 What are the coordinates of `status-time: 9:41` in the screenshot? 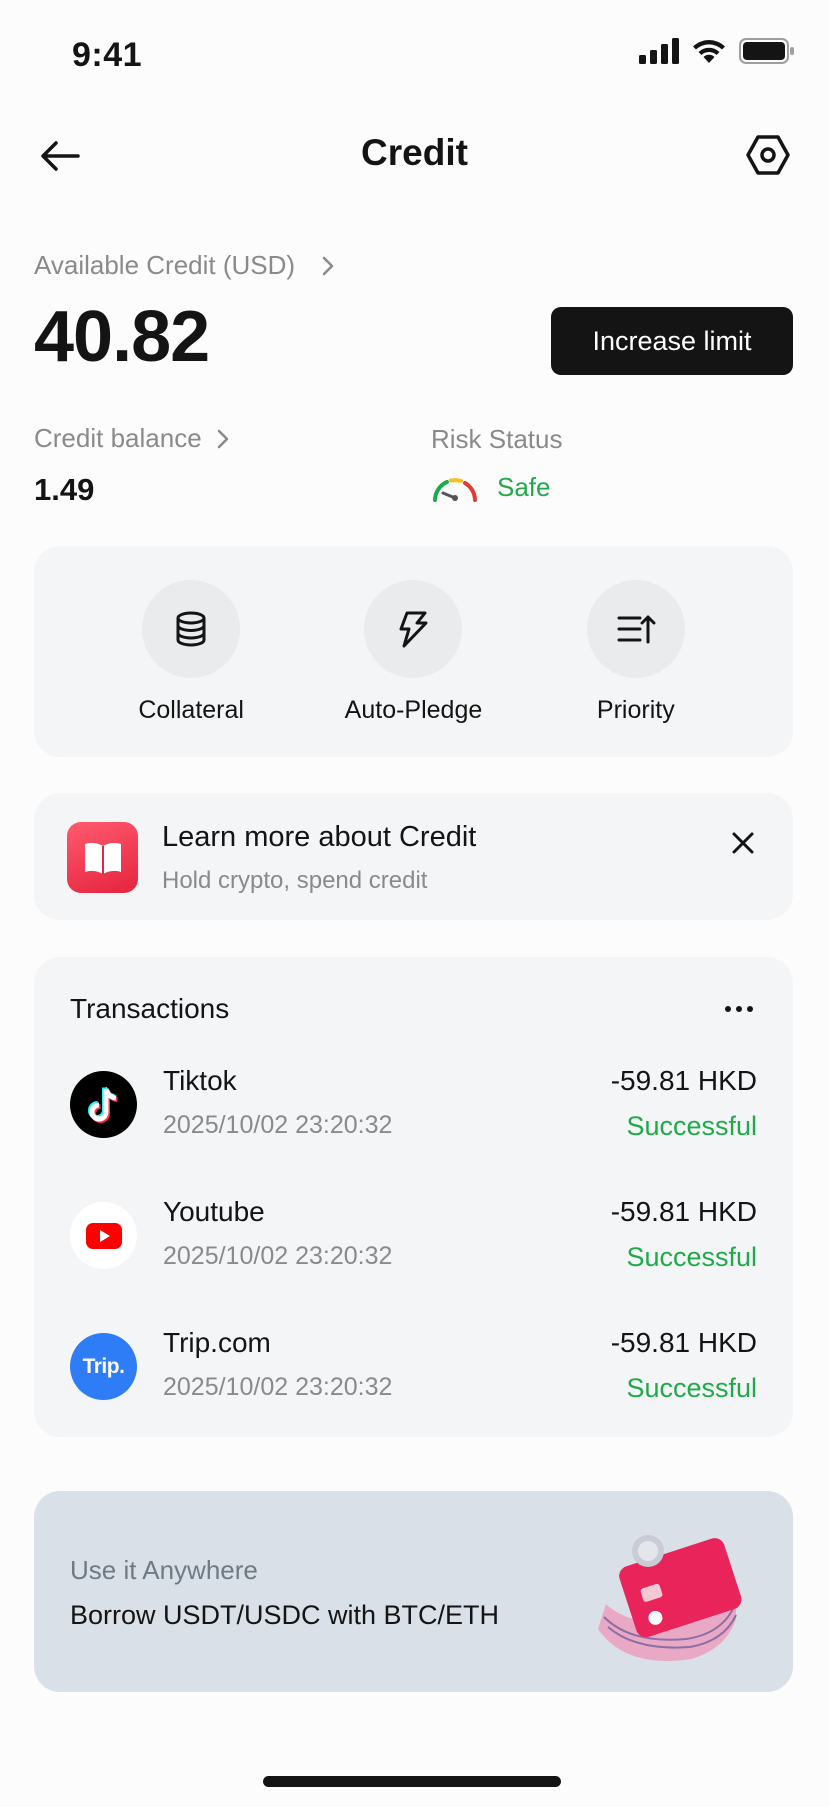 It's located at (107, 55).